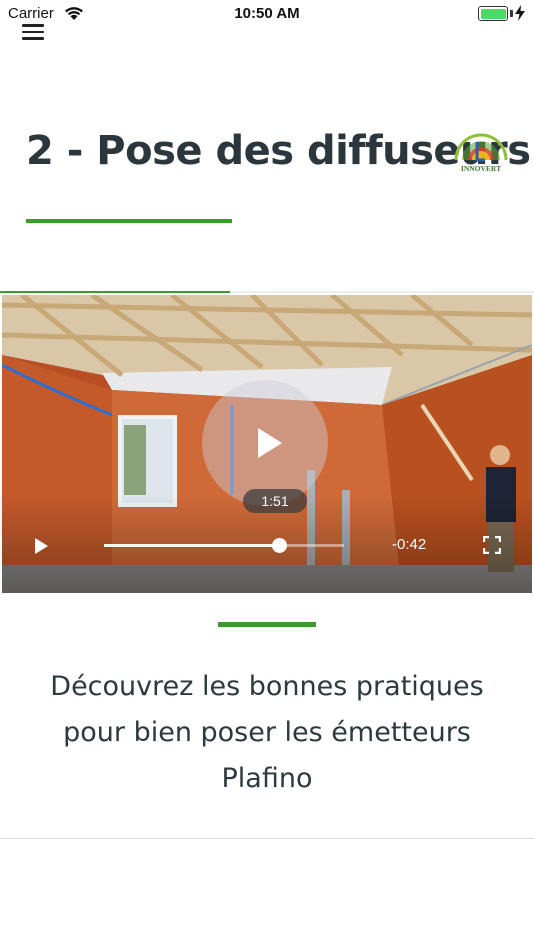 The width and height of the screenshot is (534, 950). Describe the element at coordinates (275, 501) in the screenshot. I see `current-time-pill: 1:51` at that location.